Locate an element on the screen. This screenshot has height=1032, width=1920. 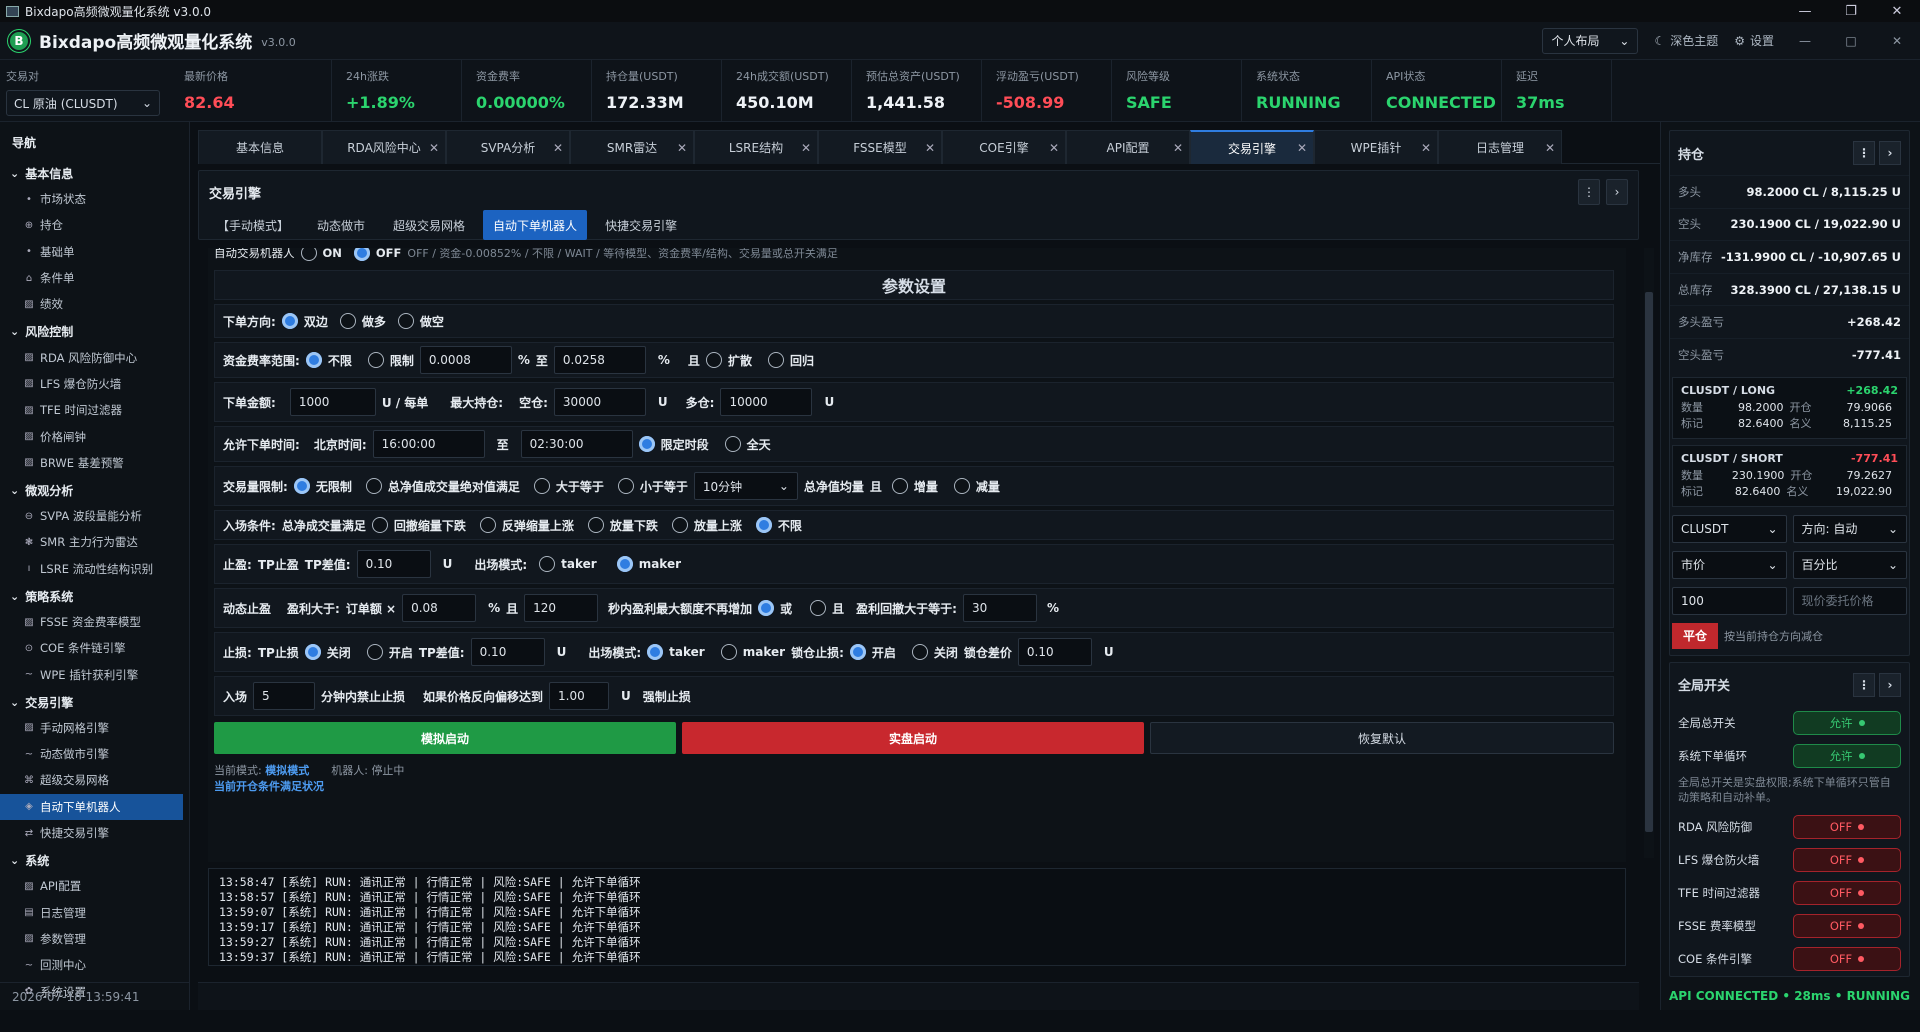
lock-off-radio is located at coordinates (919, 652).